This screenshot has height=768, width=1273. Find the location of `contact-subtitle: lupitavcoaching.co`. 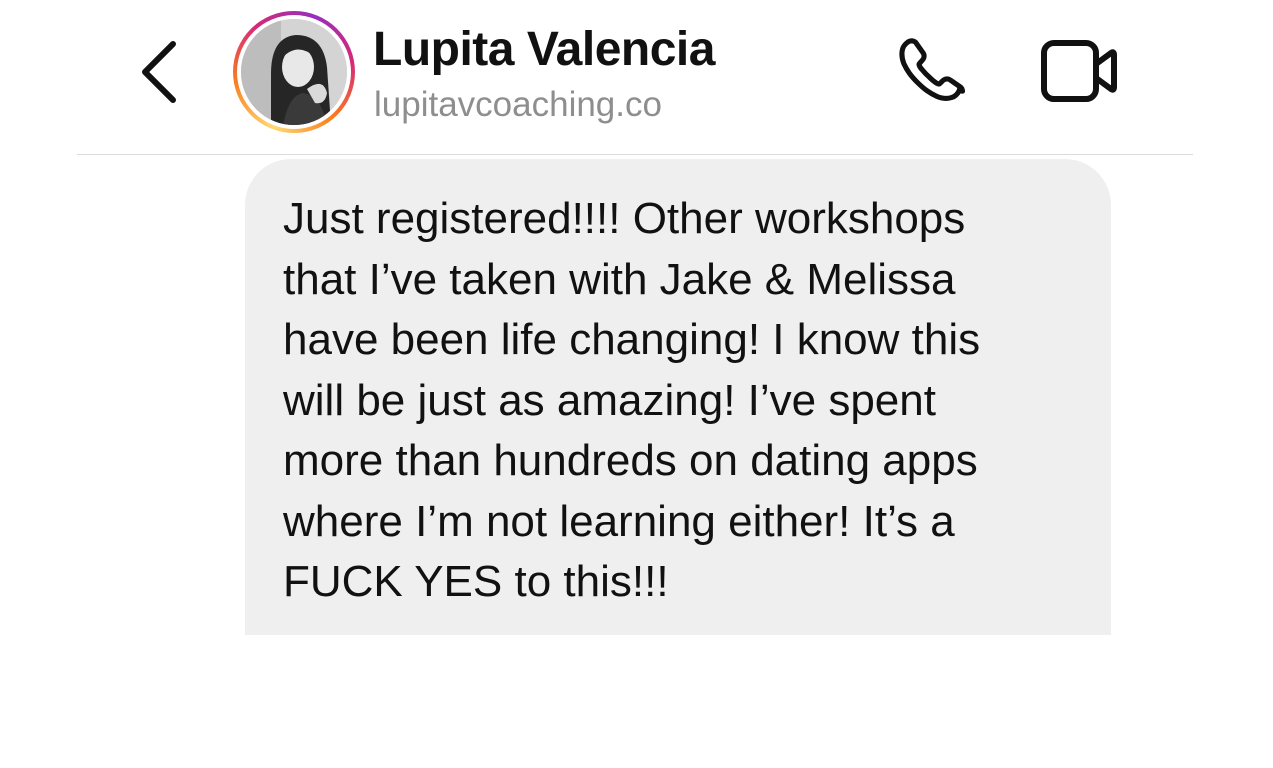

contact-subtitle: lupitavcoaching.co is located at coordinates (518, 105).